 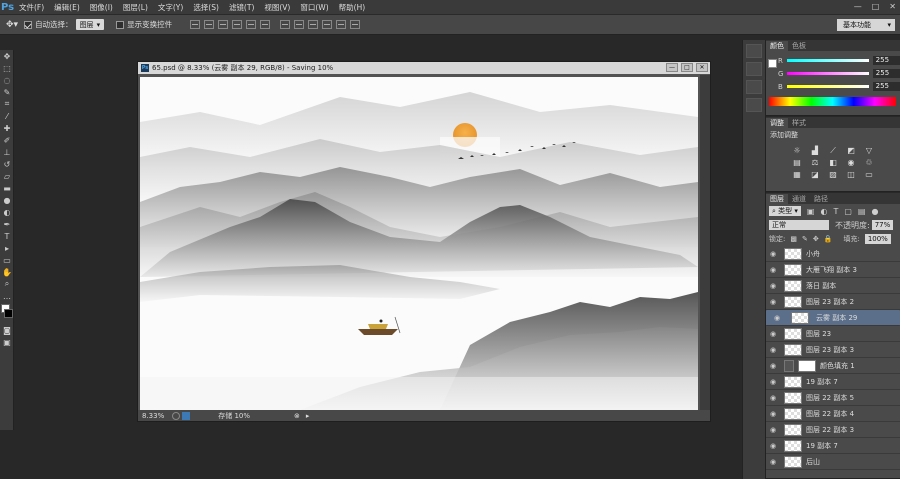 What do you see at coordinates (7, 236) in the screenshot?
I see `type-tool-icon: T` at bounding box center [7, 236].